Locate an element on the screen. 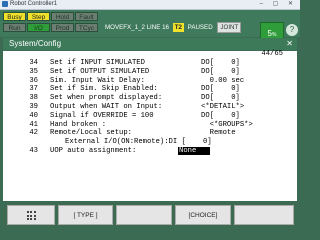 The height and width of the screenshot is (240, 320). led-tcyc: TCyc is located at coordinates (86, 27).